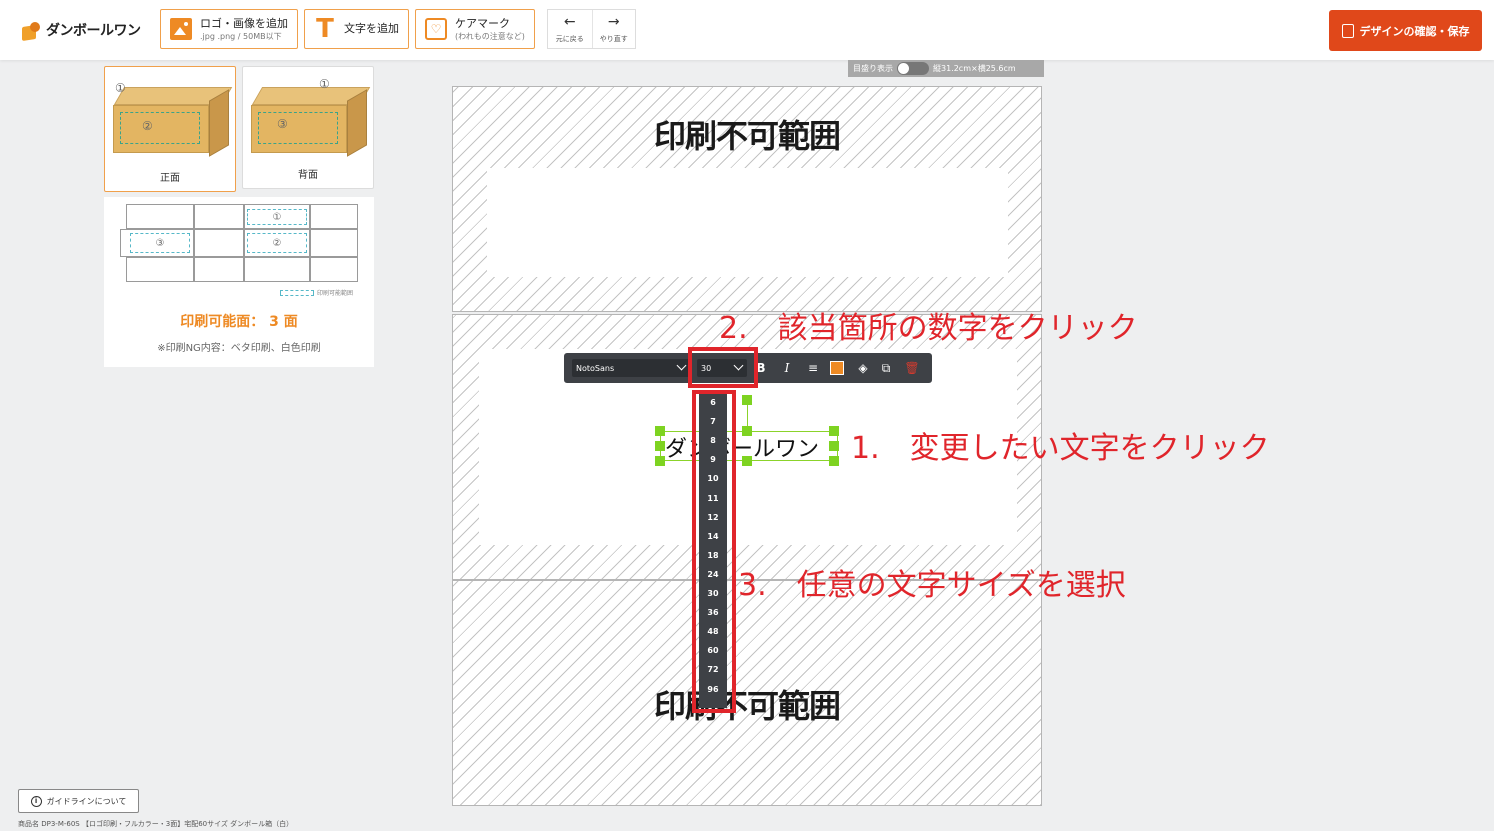 This screenshot has width=1494, height=831. I want to click on annotation-step-1: 1. 変更したい文字をクリック, so click(1060, 448).